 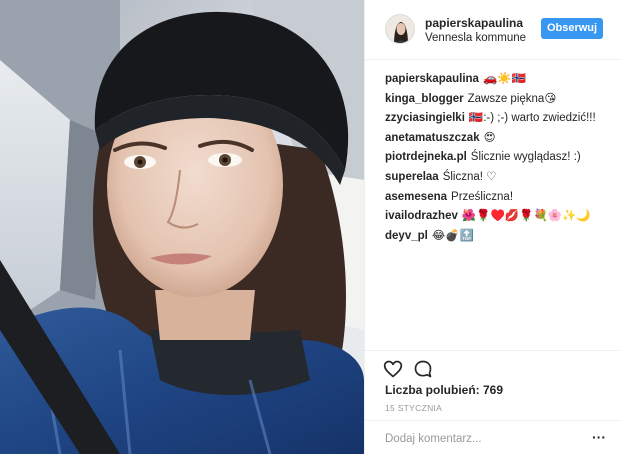 What do you see at coordinates (416, 197) in the screenshot?
I see `comment-author: asemesena` at bounding box center [416, 197].